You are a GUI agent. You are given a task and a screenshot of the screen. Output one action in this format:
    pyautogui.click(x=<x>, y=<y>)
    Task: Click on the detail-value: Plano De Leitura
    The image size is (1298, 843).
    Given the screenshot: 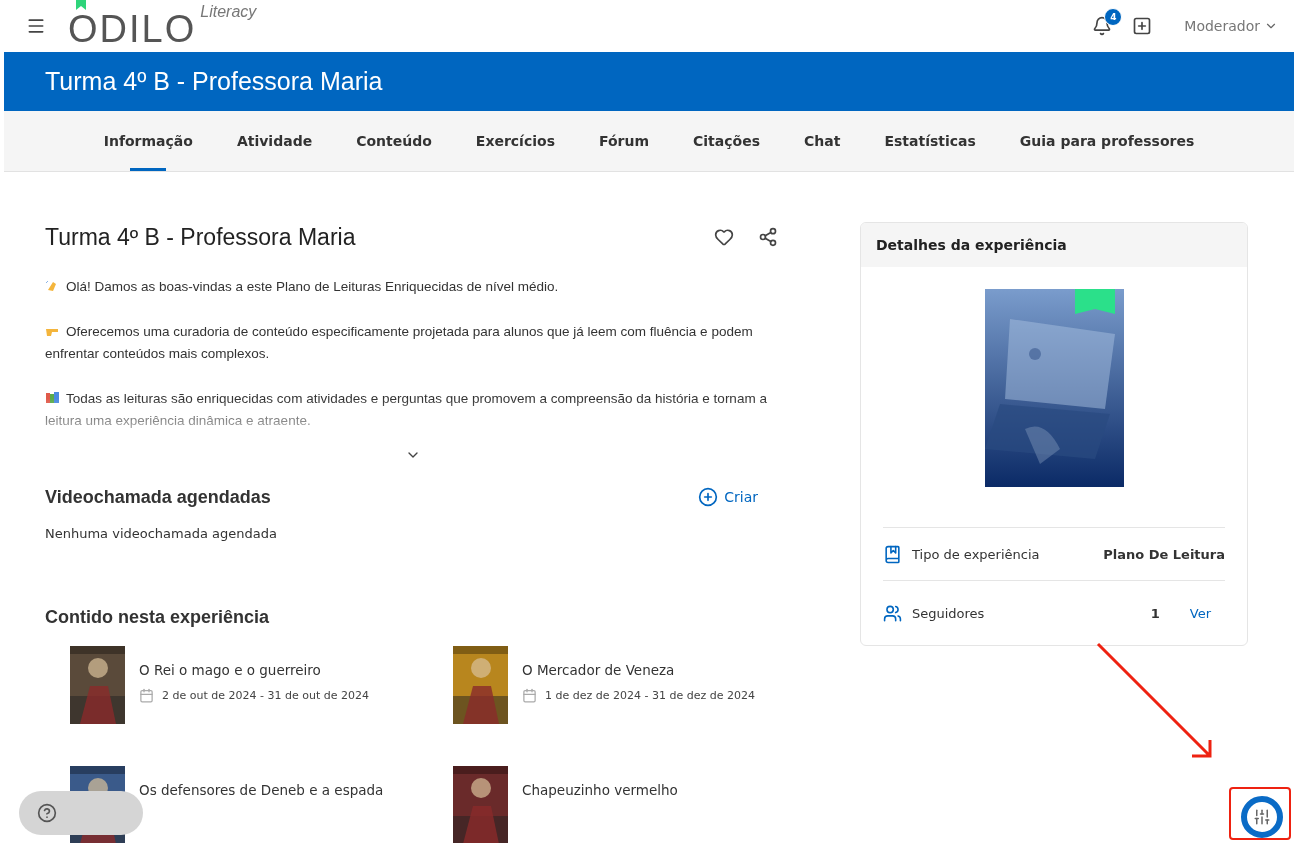 What is the action you would take?
    pyautogui.click(x=1164, y=554)
    